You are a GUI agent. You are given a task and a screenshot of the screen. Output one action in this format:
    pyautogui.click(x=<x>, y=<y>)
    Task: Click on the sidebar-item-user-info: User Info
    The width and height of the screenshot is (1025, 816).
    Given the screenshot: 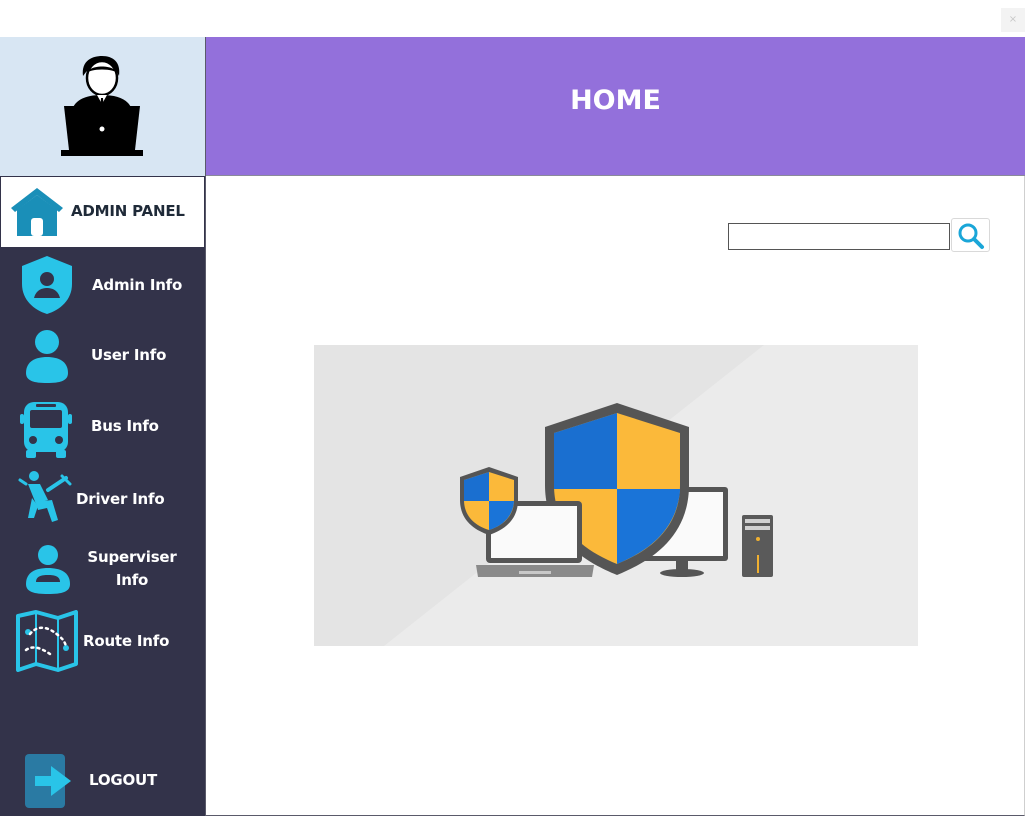 What is the action you would take?
    pyautogui.click(x=102, y=353)
    